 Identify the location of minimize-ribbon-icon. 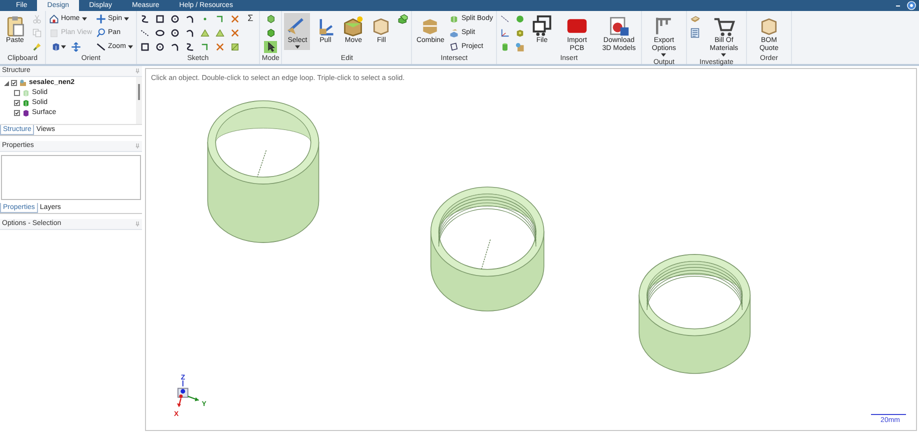
(898, 5).